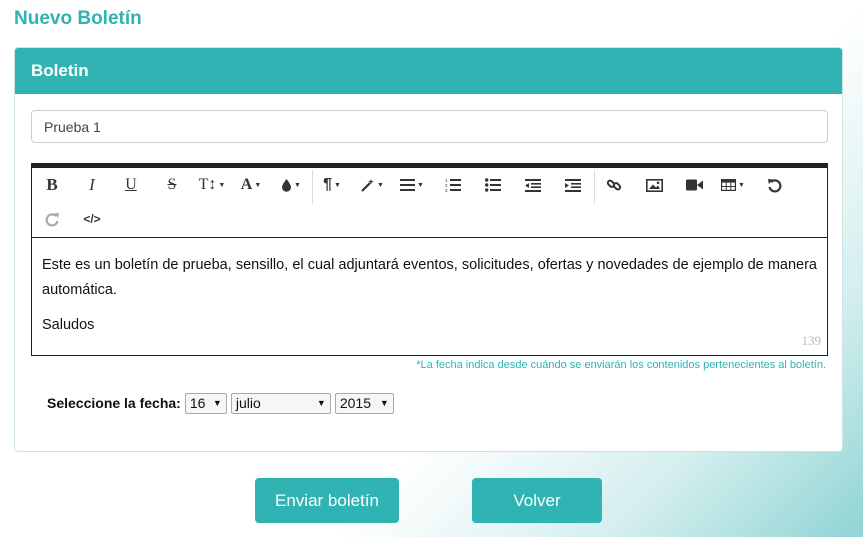 The image size is (863, 537). Describe the element at coordinates (172, 185) in the screenshot. I see `strikethrough-icon: S` at that location.